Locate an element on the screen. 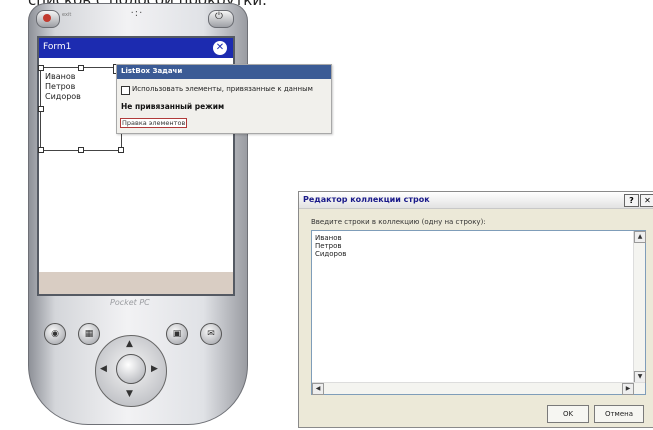  help-icon: ? is located at coordinates (631, 200).